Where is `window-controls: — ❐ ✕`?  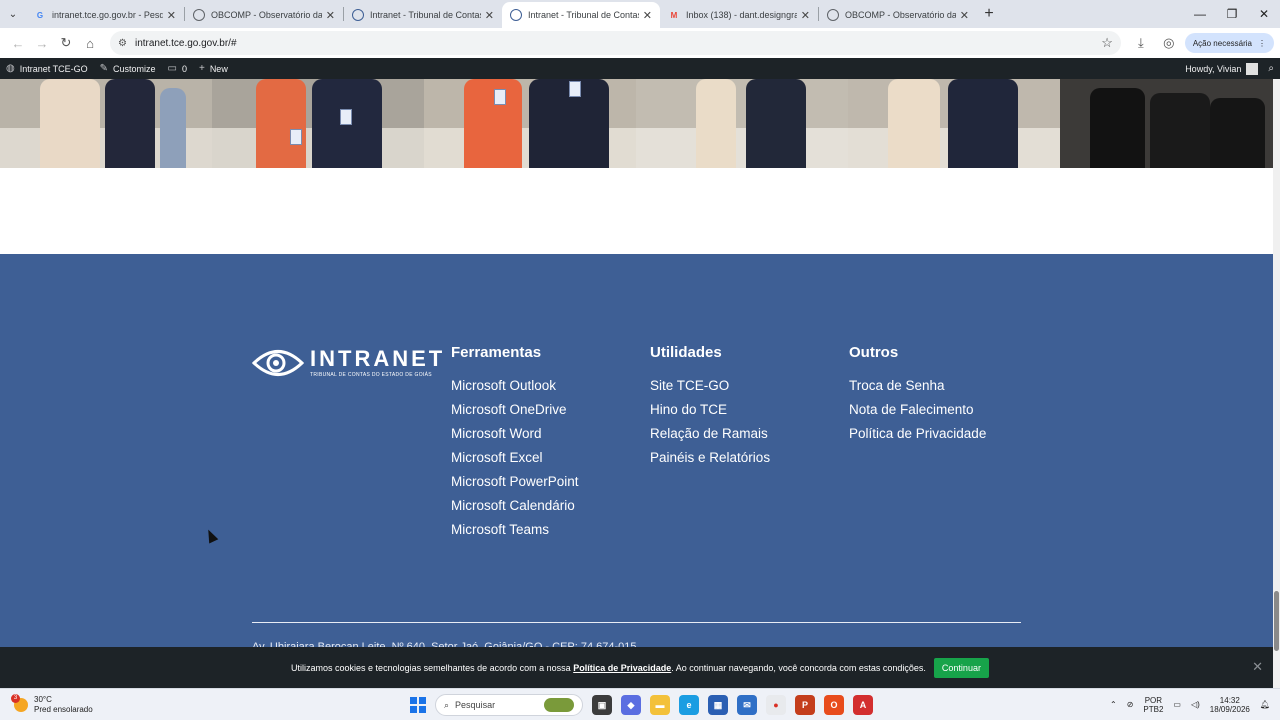
window-controls: — ❐ ✕ is located at coordinates (1232, 14).